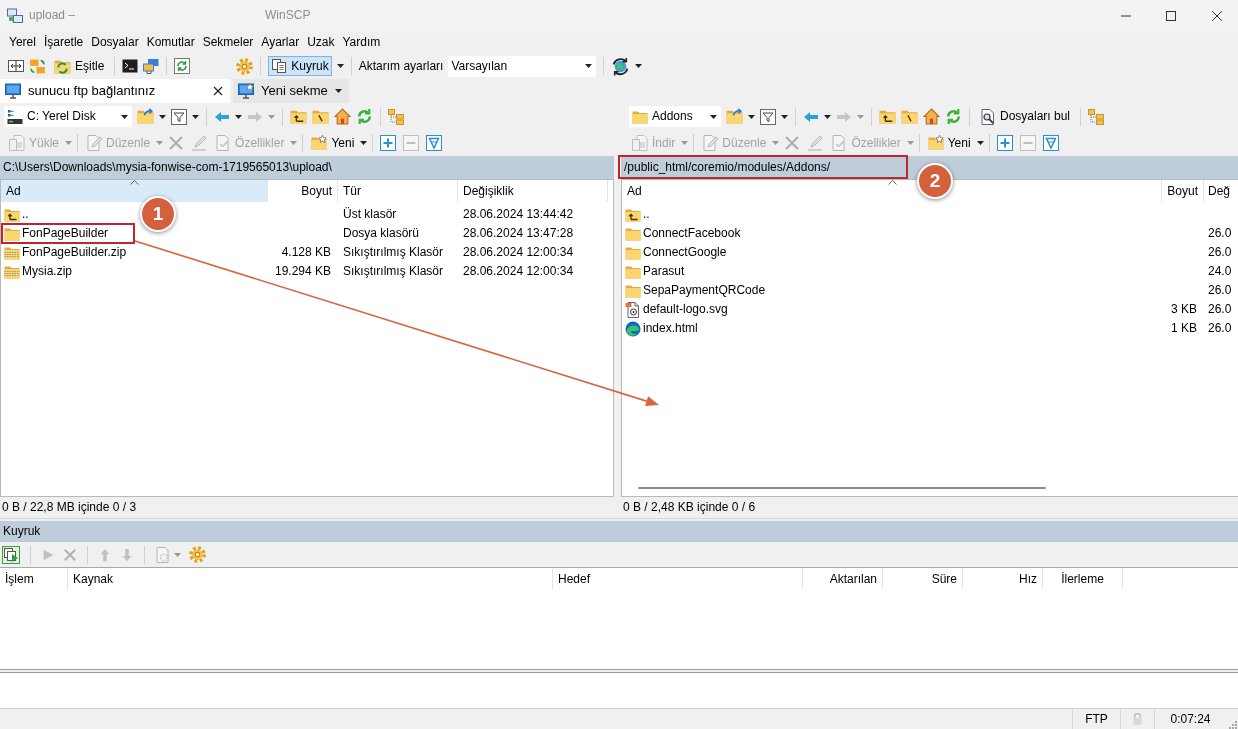  Describe the element at coordinates (321, 42) in the screenshot. I see `menu-item: Uzak` at that location.